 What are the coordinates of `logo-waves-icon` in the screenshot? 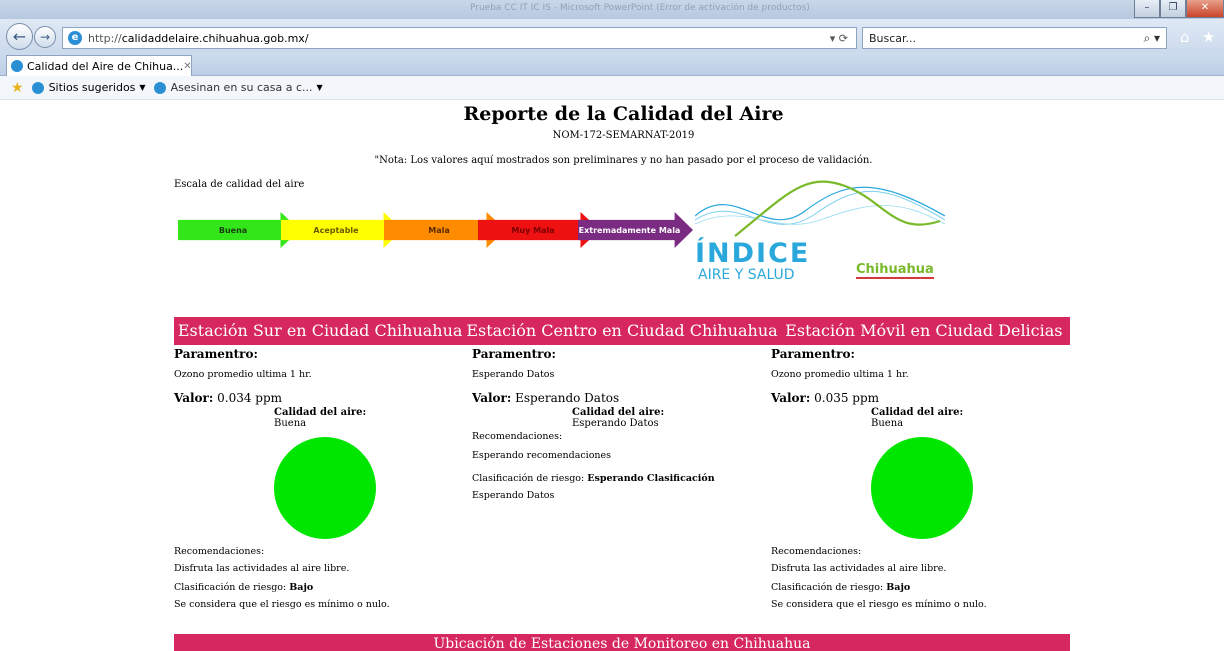 It's located at (820, 208).